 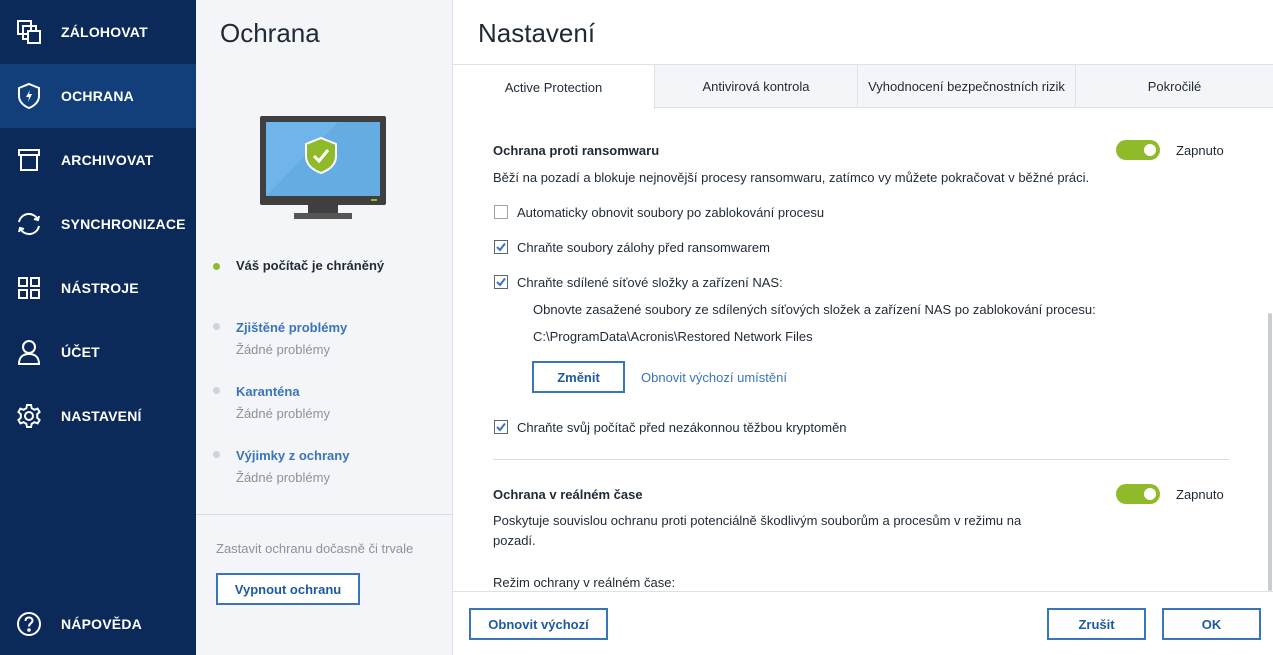 I want to click on exclusions-value: Žádné problémy, so click(x=283, y=477).